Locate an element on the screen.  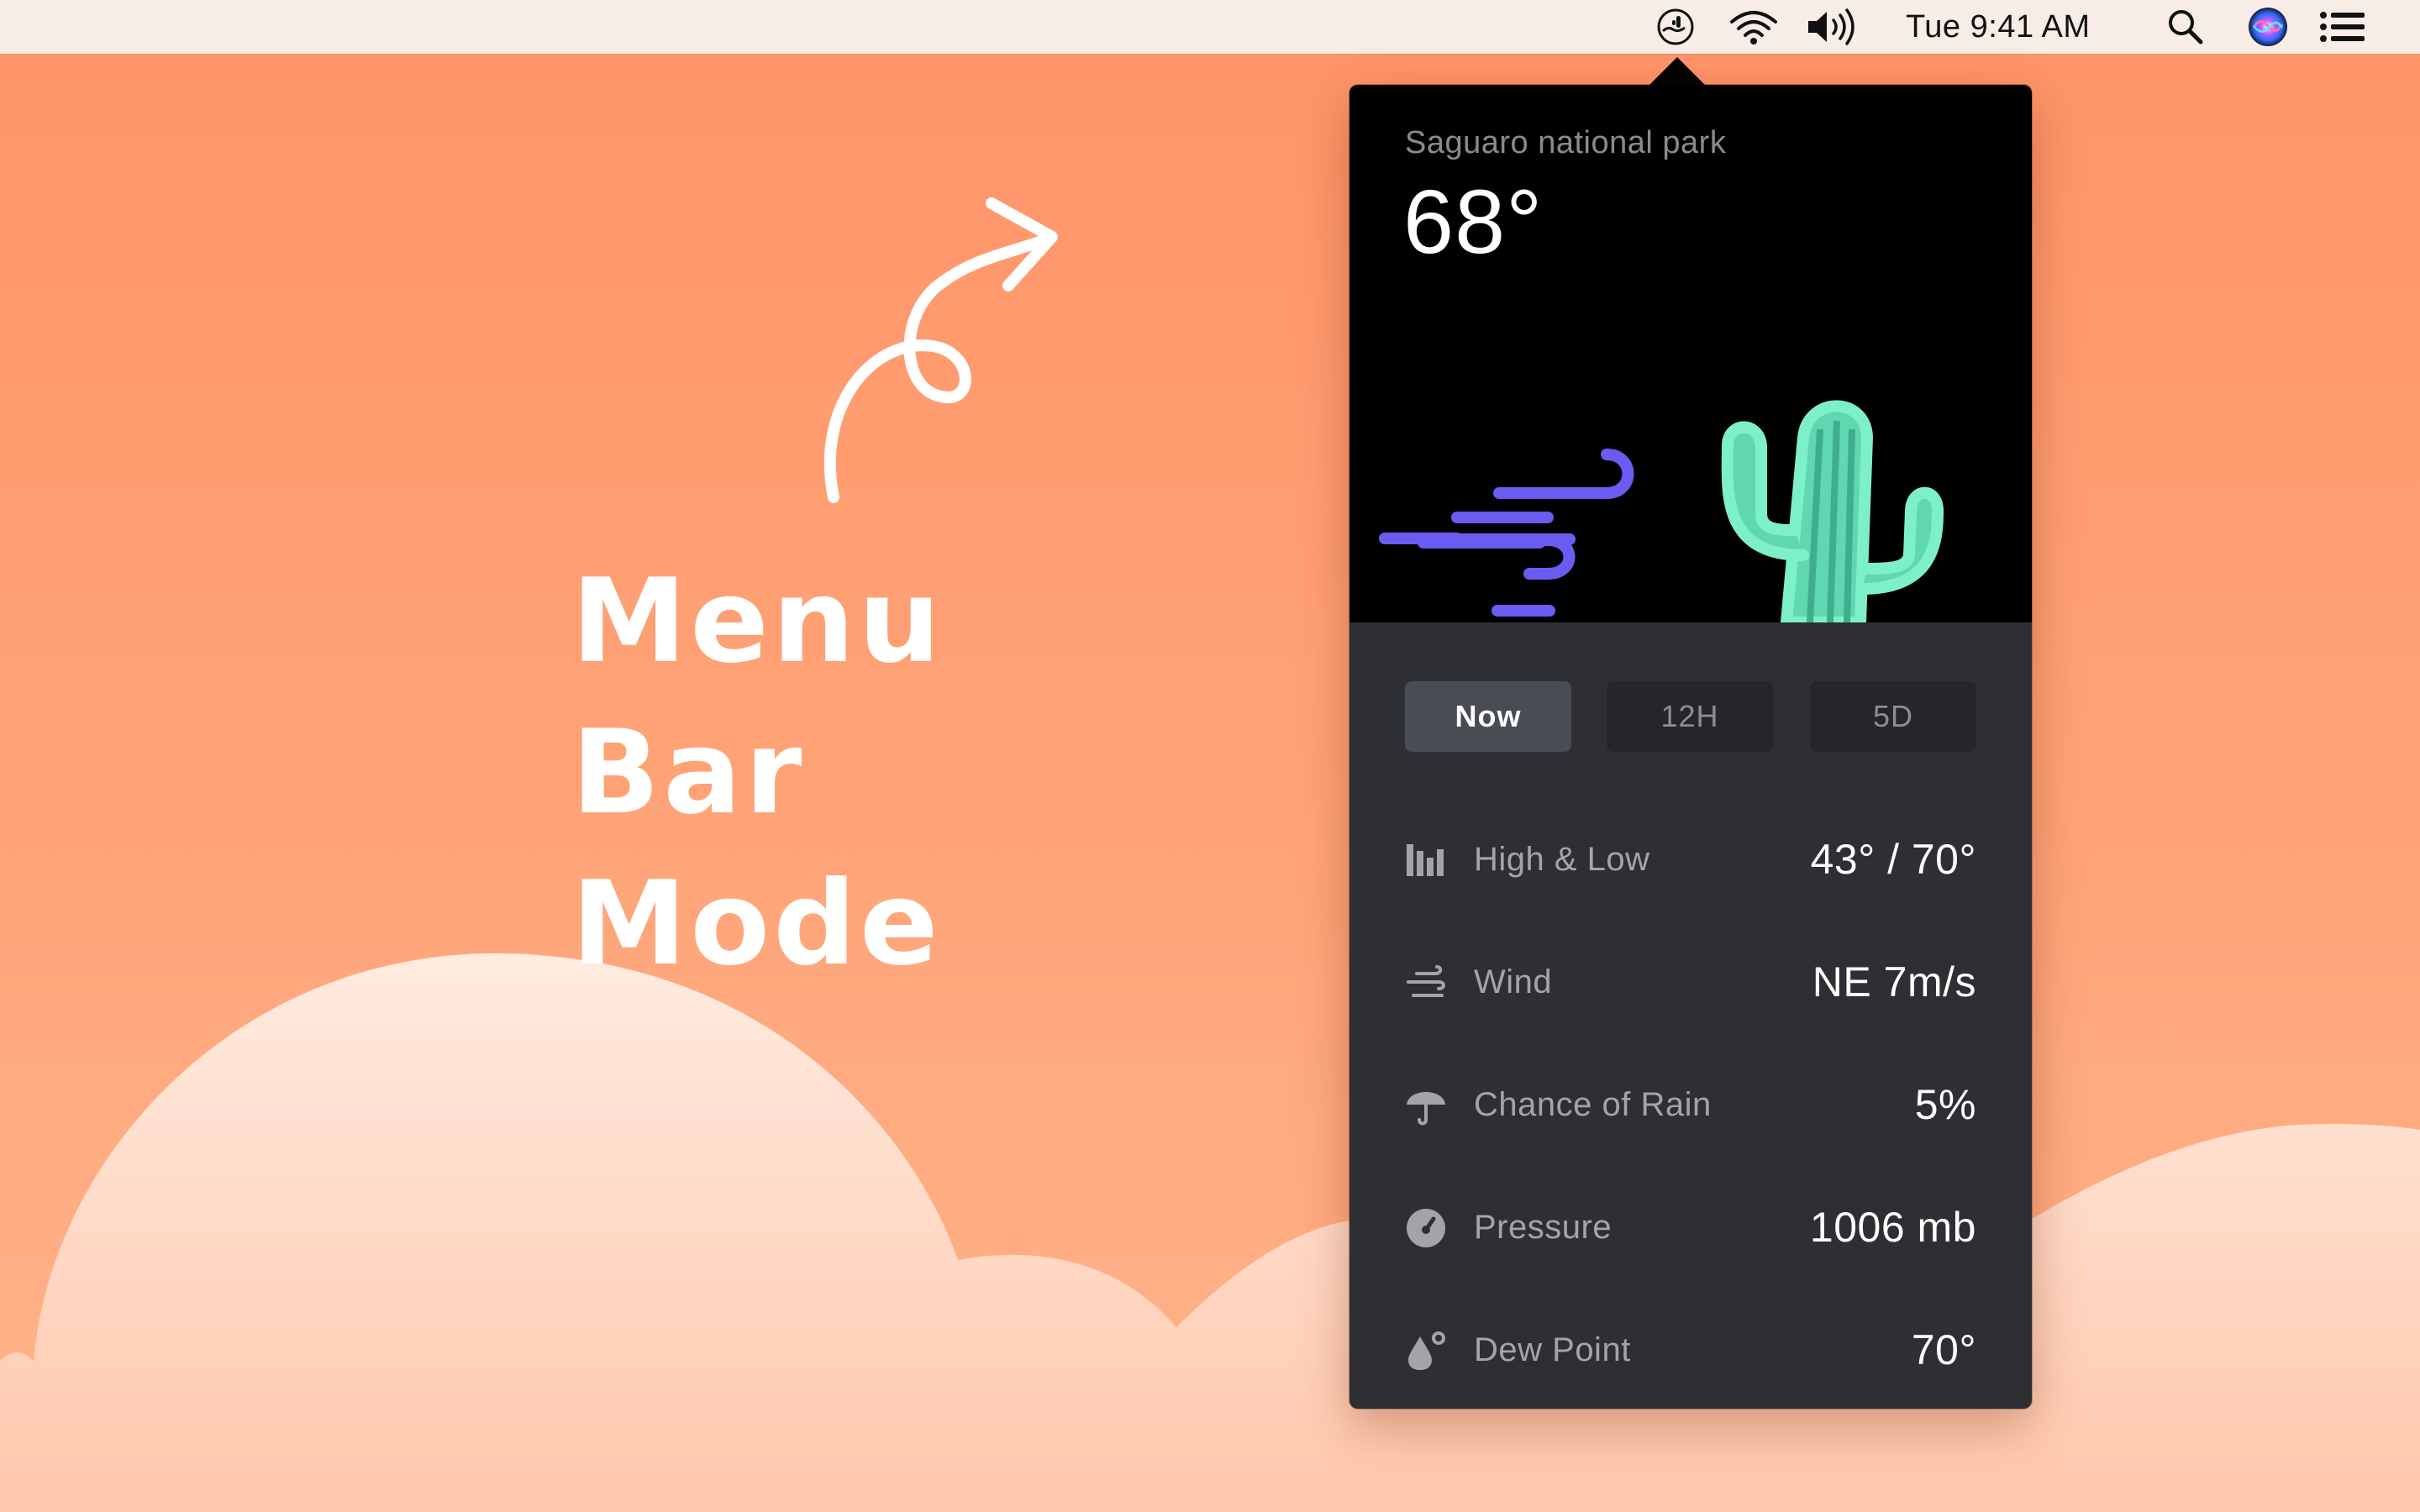
detail-row-high-low: High & Low 43° / 70° is located at coordinates (1690, 860).